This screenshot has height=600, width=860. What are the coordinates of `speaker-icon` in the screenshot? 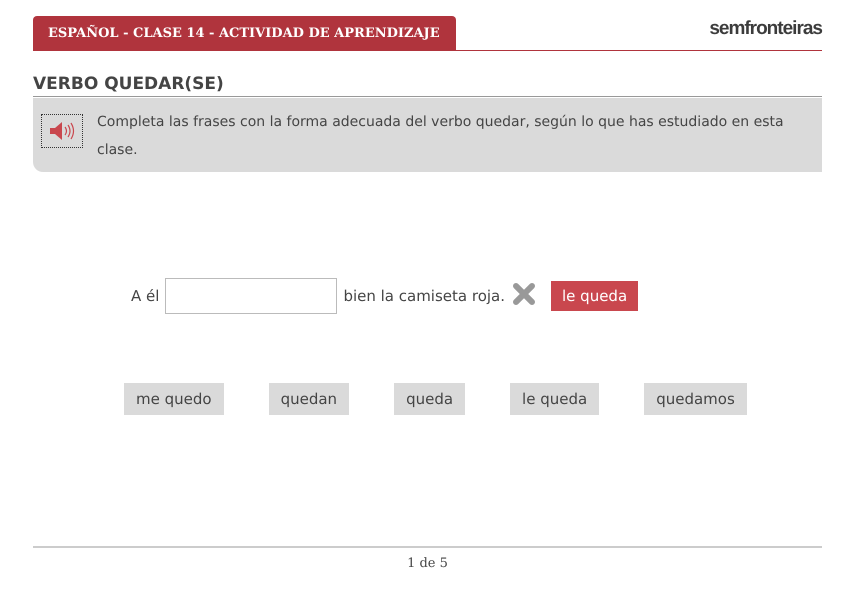 It's located at (62, 131).